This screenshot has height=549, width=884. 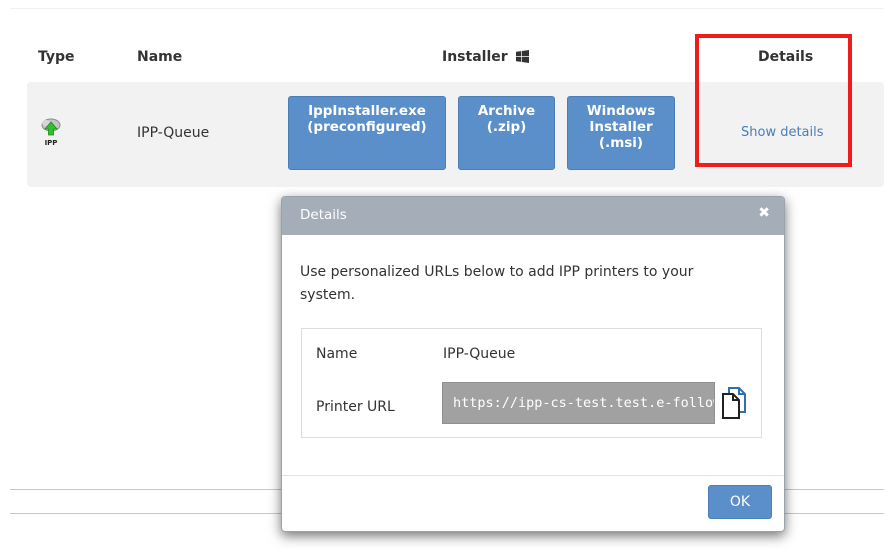 I want to click on download-exe-button: IppInstaller.exe (preconfigured), so click(x=367, y=133).